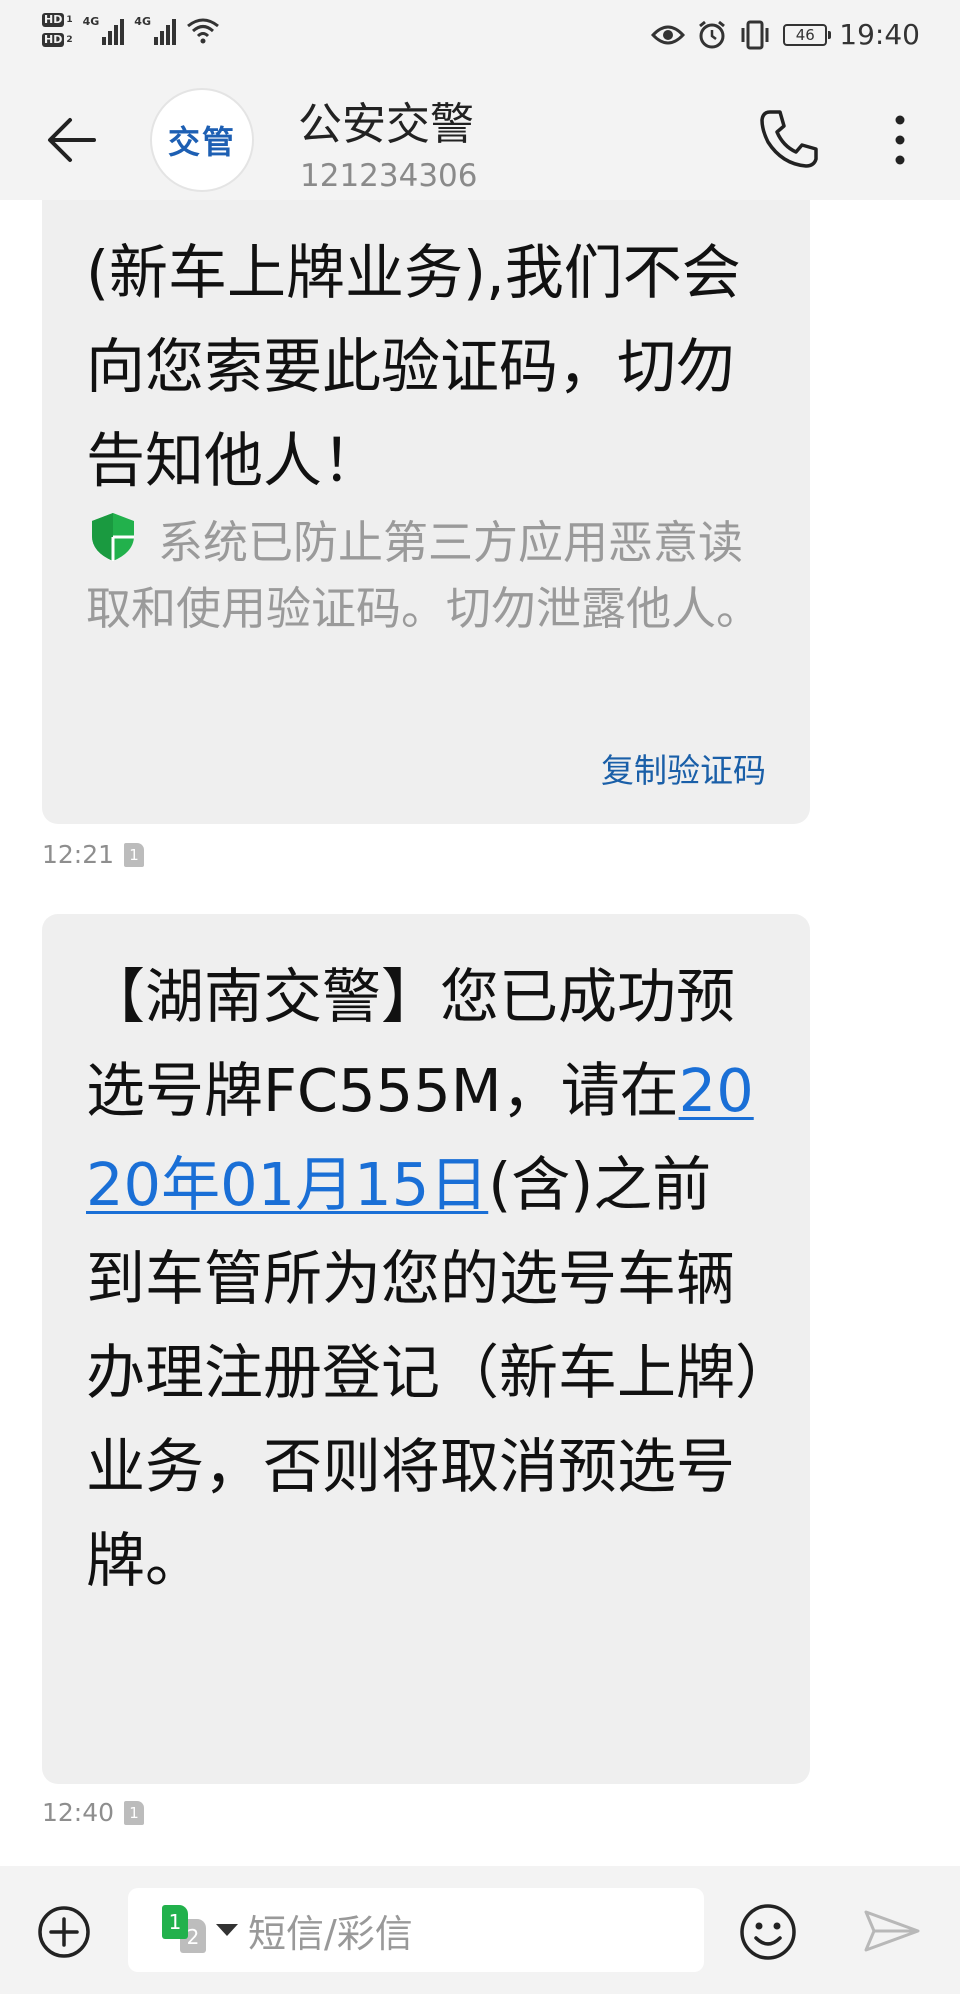  What do you see at coordinates (57, 40) in the screenshot?
I see `hd-indicator-2: HD 2` at bounding box center [57, 40].